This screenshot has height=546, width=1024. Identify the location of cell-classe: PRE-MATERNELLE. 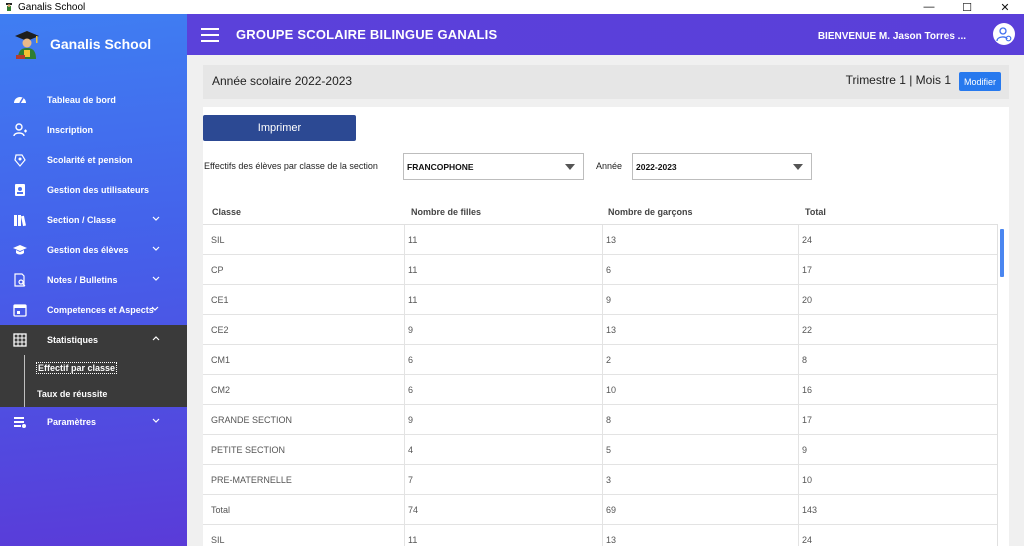
(251, 480).